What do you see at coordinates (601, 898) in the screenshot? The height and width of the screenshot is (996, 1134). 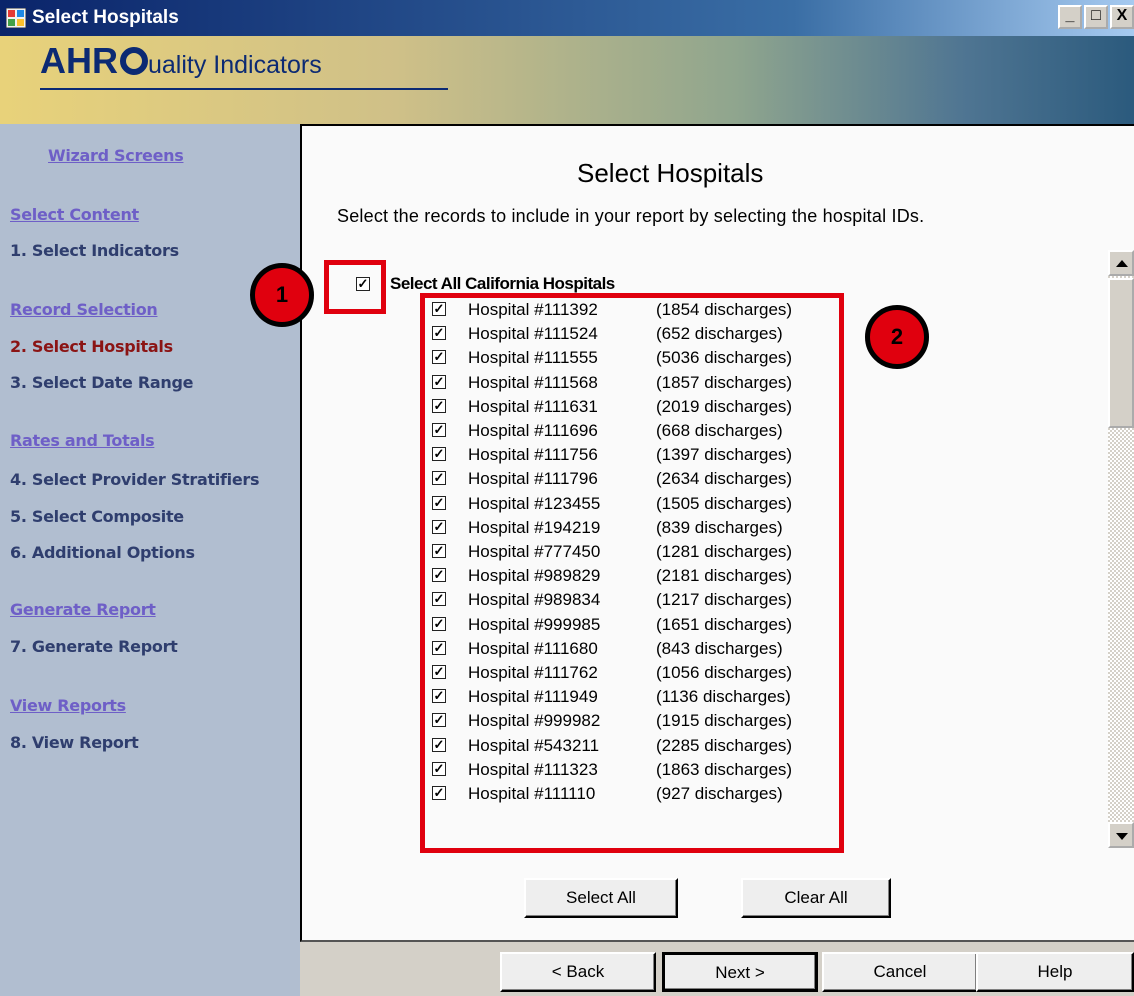 I see `select-all-button: Select All` at bounding box center [601, 898].